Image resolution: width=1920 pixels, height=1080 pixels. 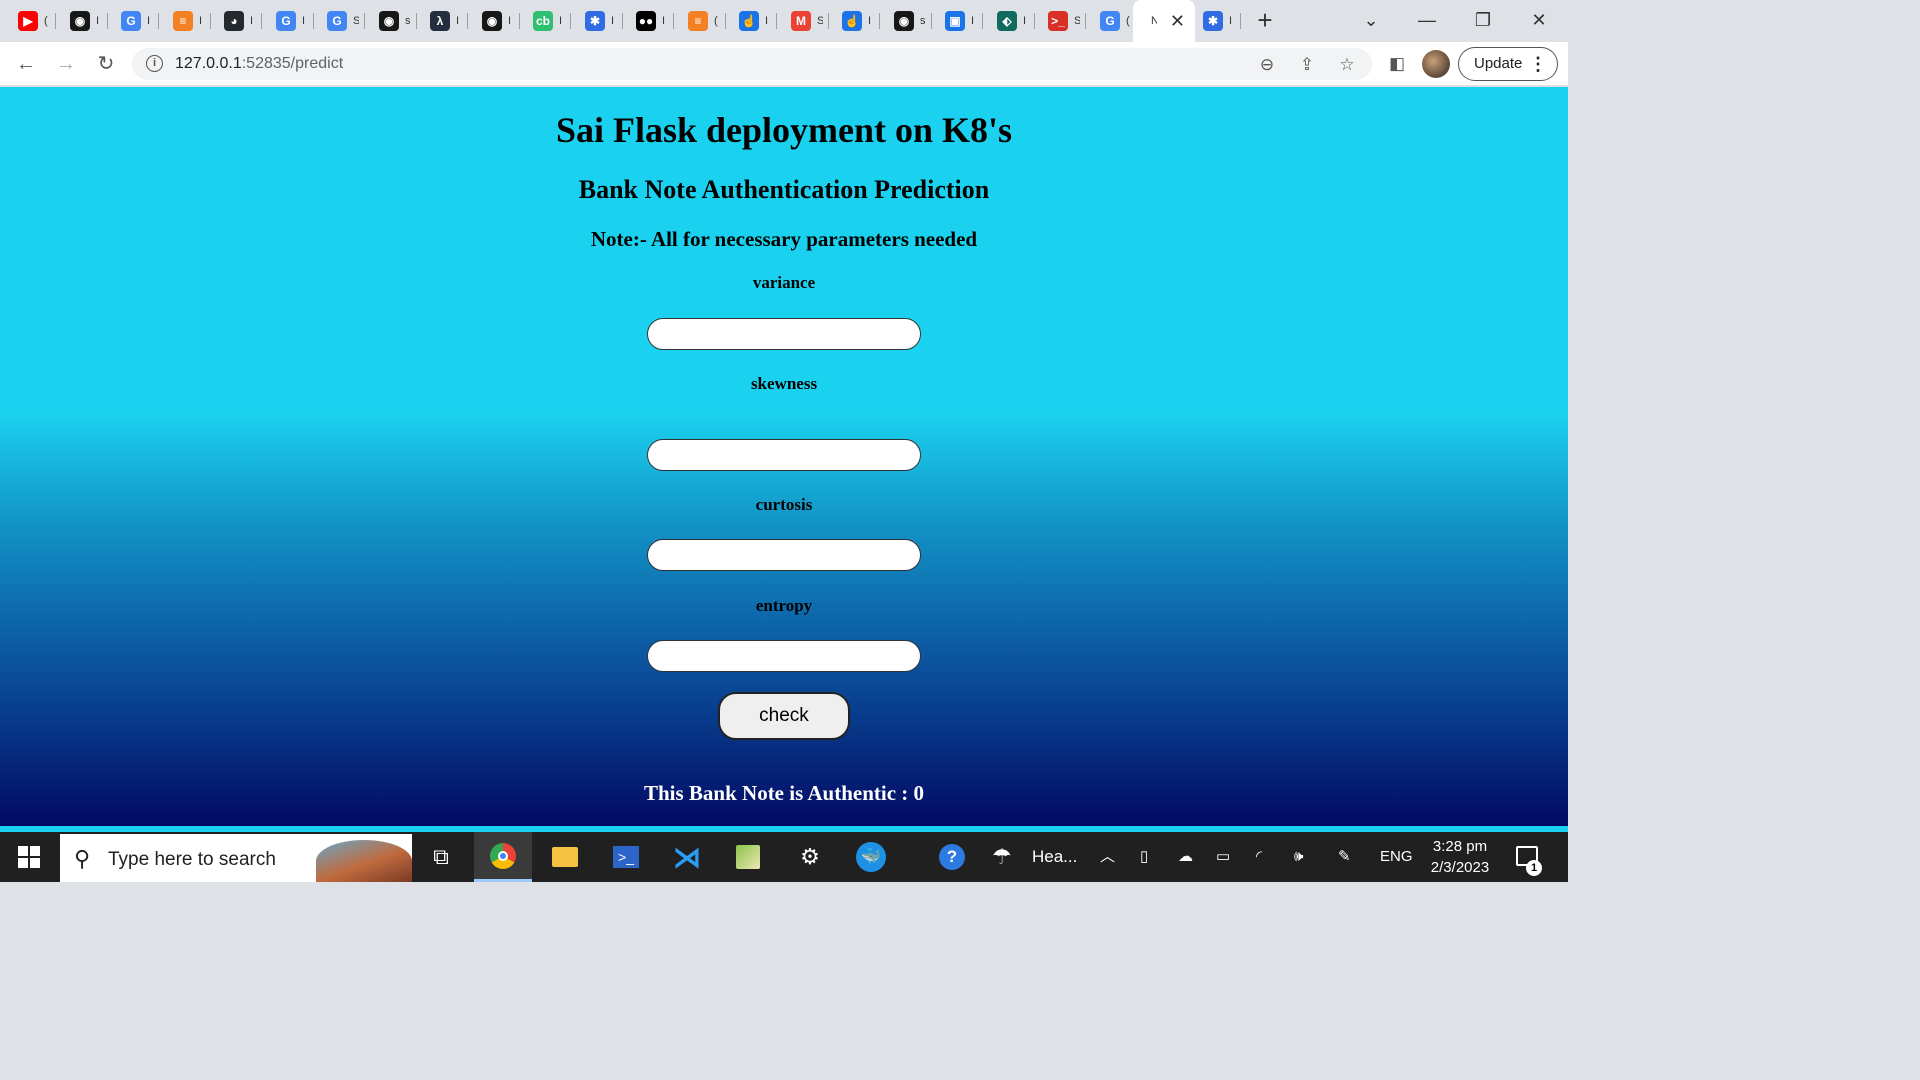 What do you see at coordinates (1508, 64) in the screenshot?
I see `update-button: Update ⋮` at bounding box center [1508, 64].